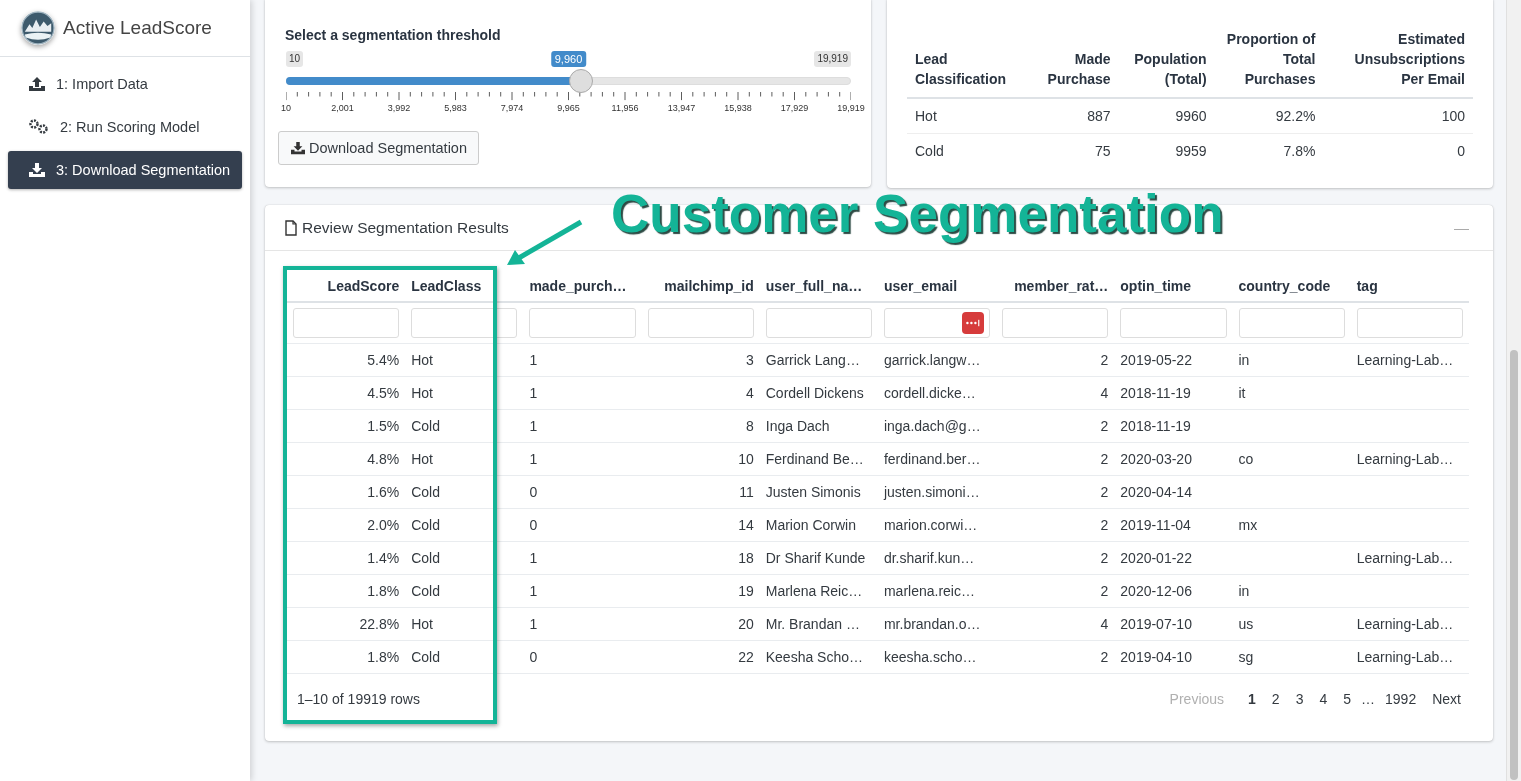 Image resolution: width=1521 pixels, height=781 pixels. I want to click on table-cell: 100, so click(1398, 116).